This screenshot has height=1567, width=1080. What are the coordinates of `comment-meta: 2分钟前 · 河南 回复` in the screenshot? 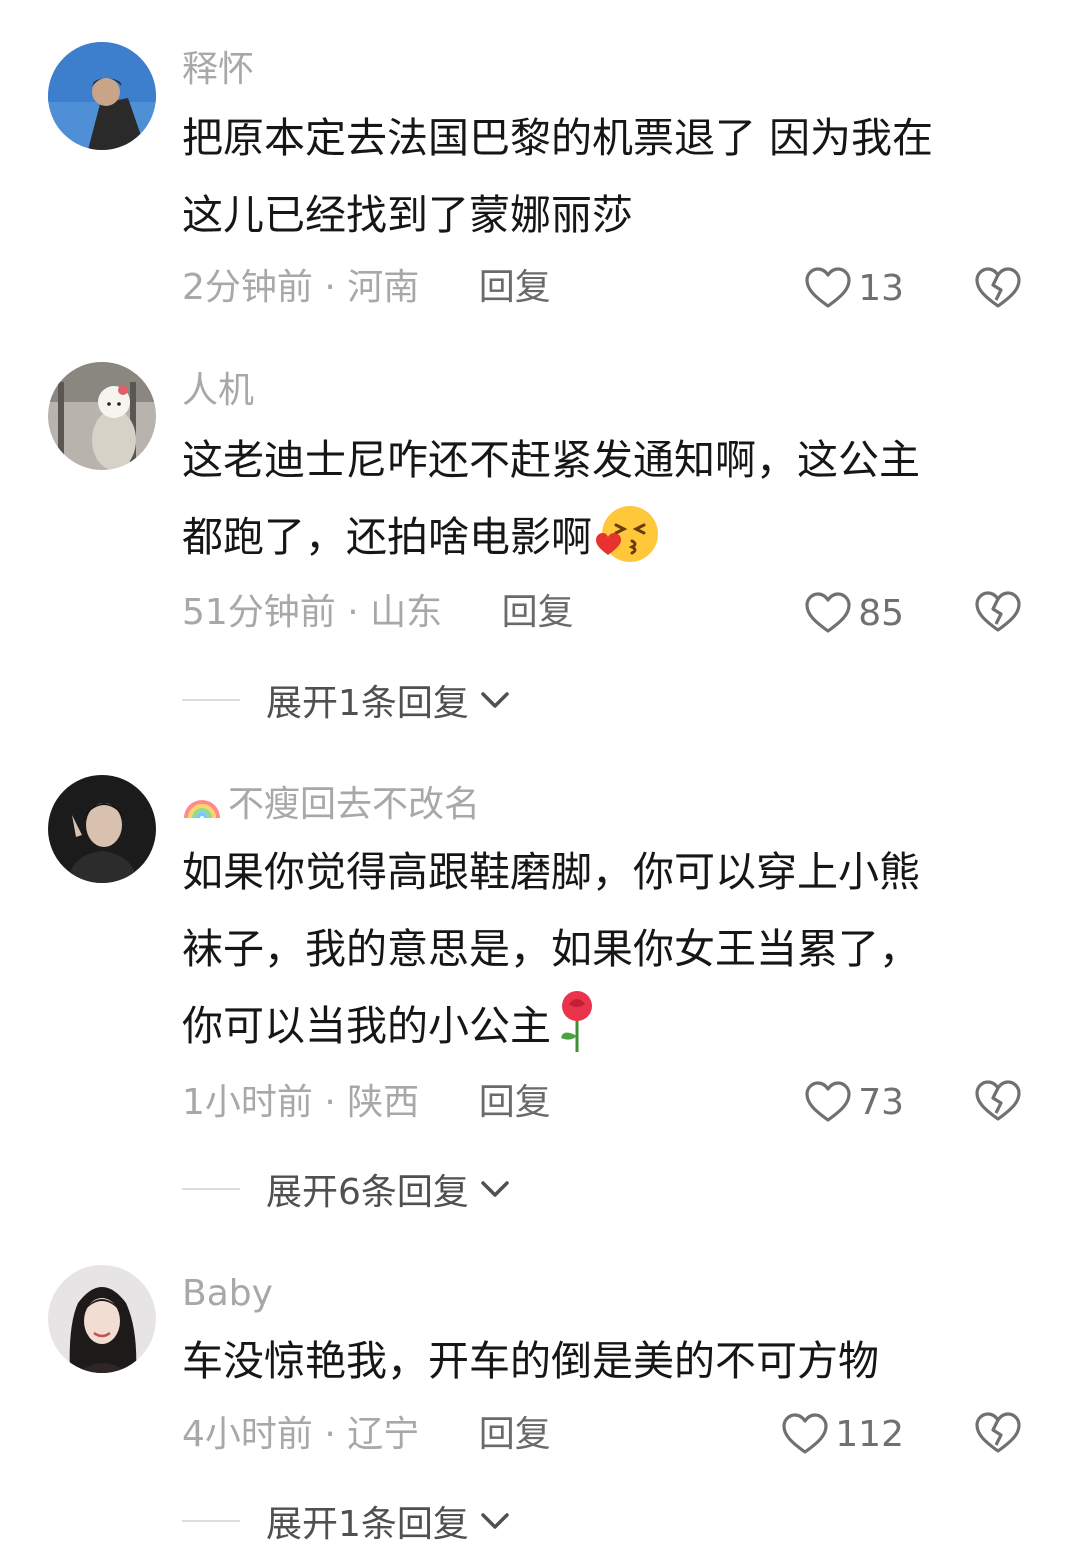 It's located at (366, 288).